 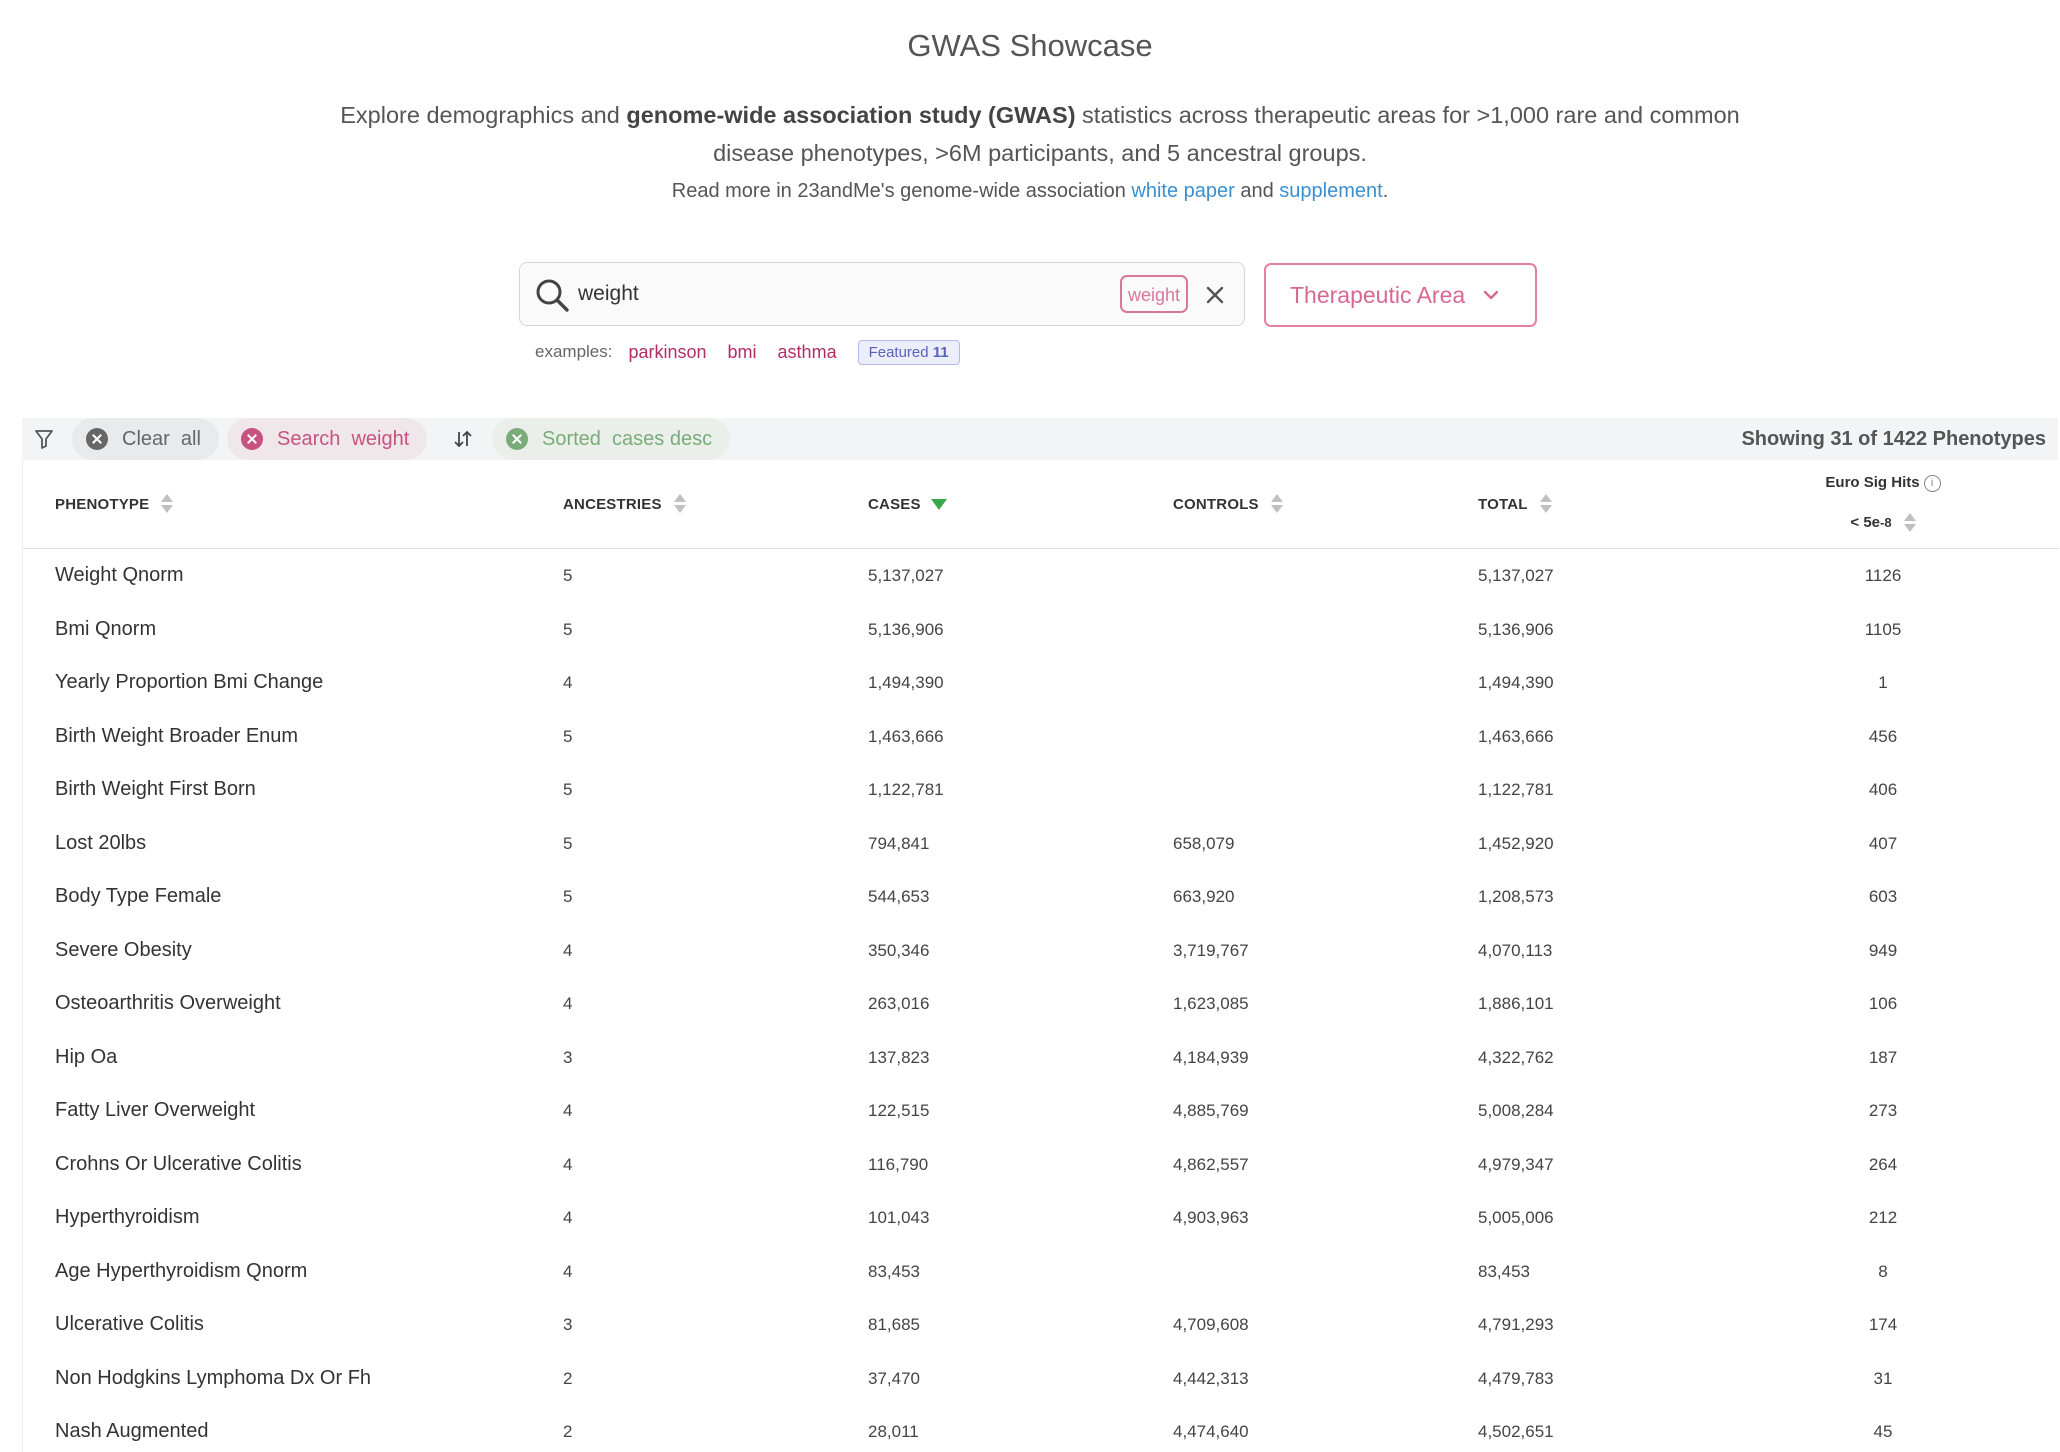 What do you see at coordinates (1883, 1378) in the screenshot?
I see `euro-sig-hits-cell: 31` at bounding box center [1883, 1378].